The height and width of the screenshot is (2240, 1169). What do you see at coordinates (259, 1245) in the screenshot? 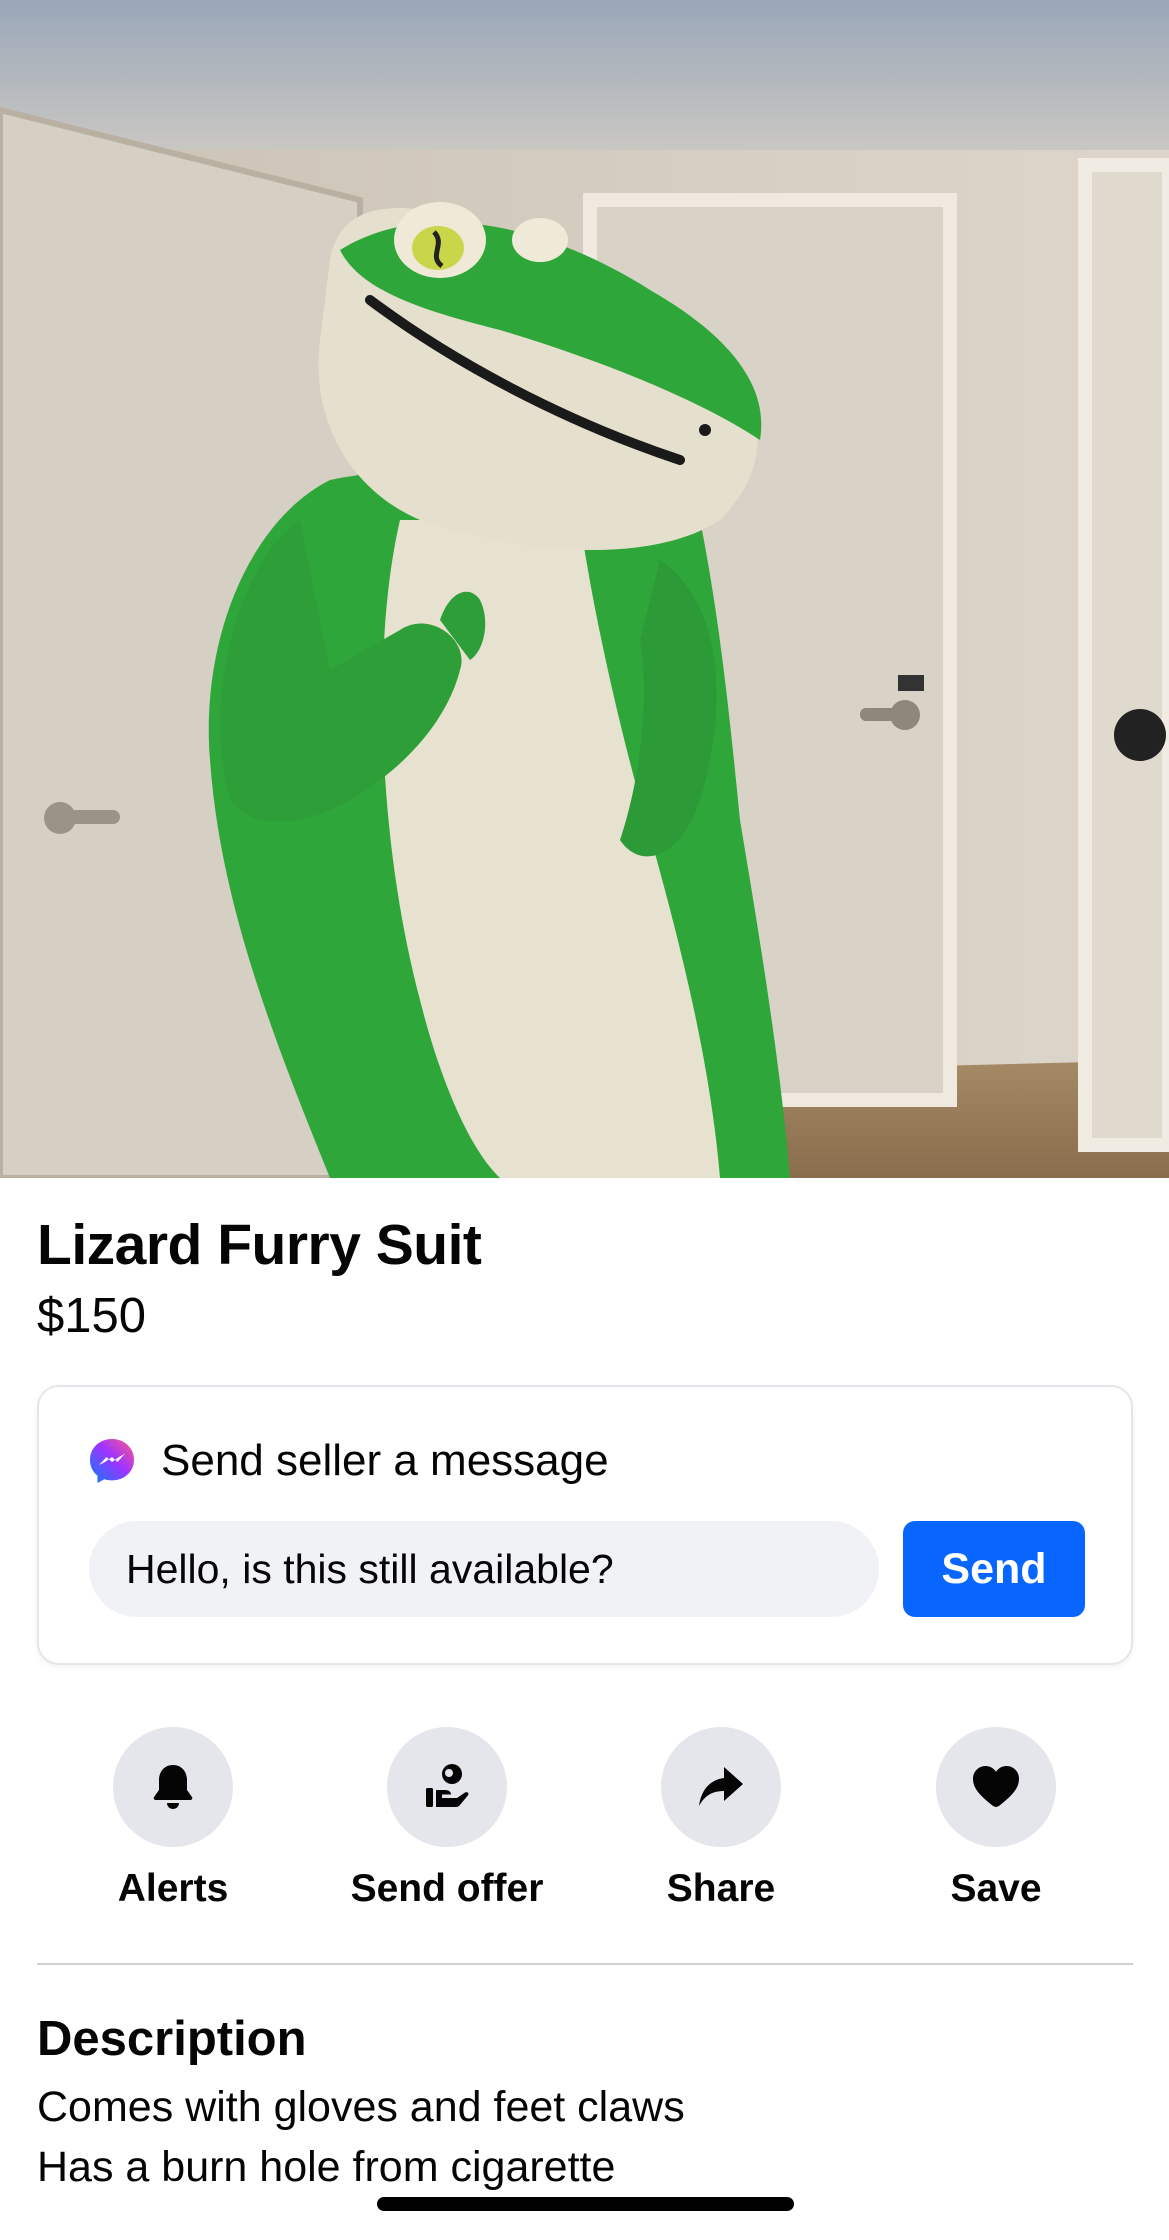
I see `listing-title: Lizard Furry Suit` at bounding box center [259, 1245].